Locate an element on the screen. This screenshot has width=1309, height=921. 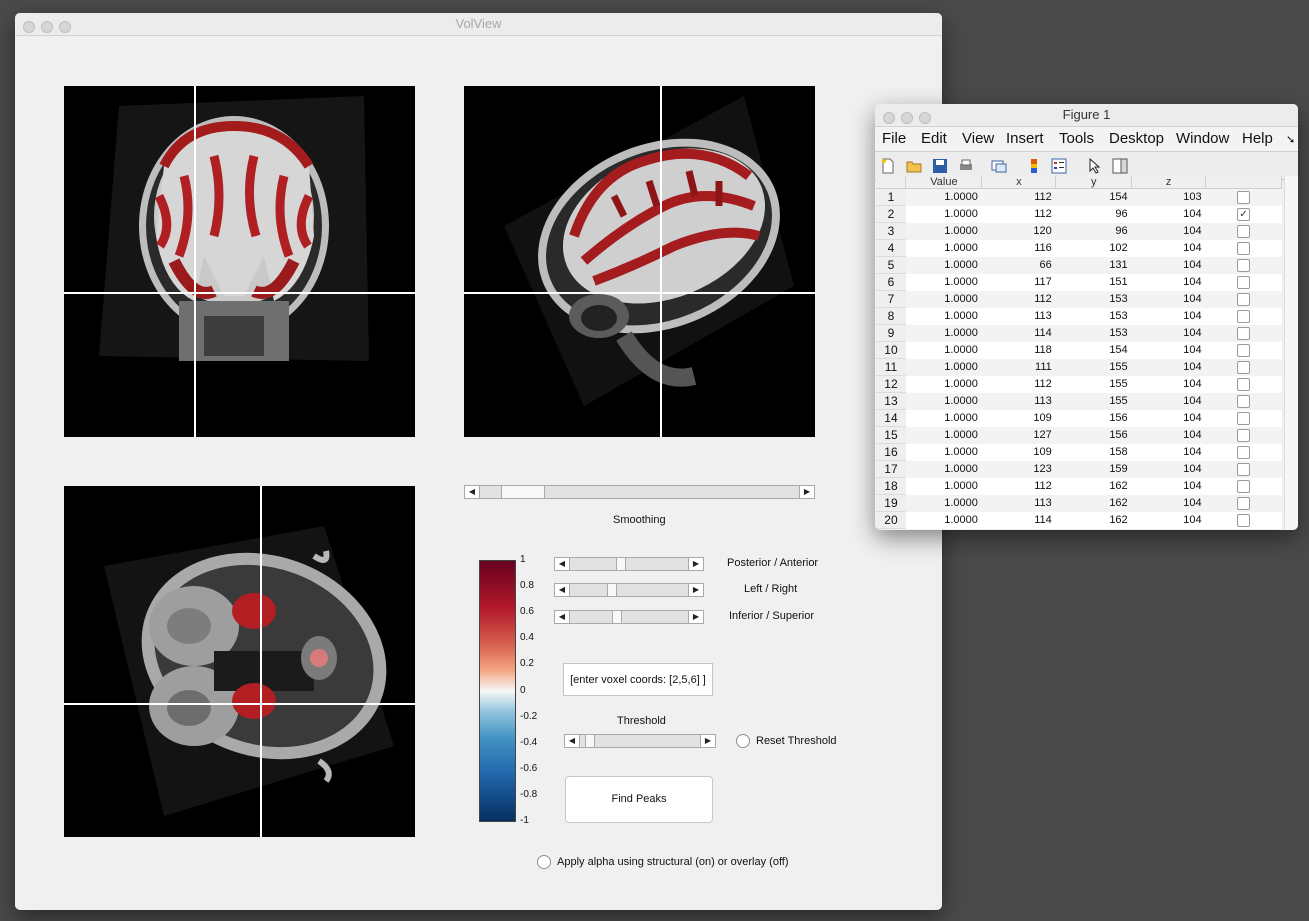
menu-edit: Edit is located at coordinates (934, 138).